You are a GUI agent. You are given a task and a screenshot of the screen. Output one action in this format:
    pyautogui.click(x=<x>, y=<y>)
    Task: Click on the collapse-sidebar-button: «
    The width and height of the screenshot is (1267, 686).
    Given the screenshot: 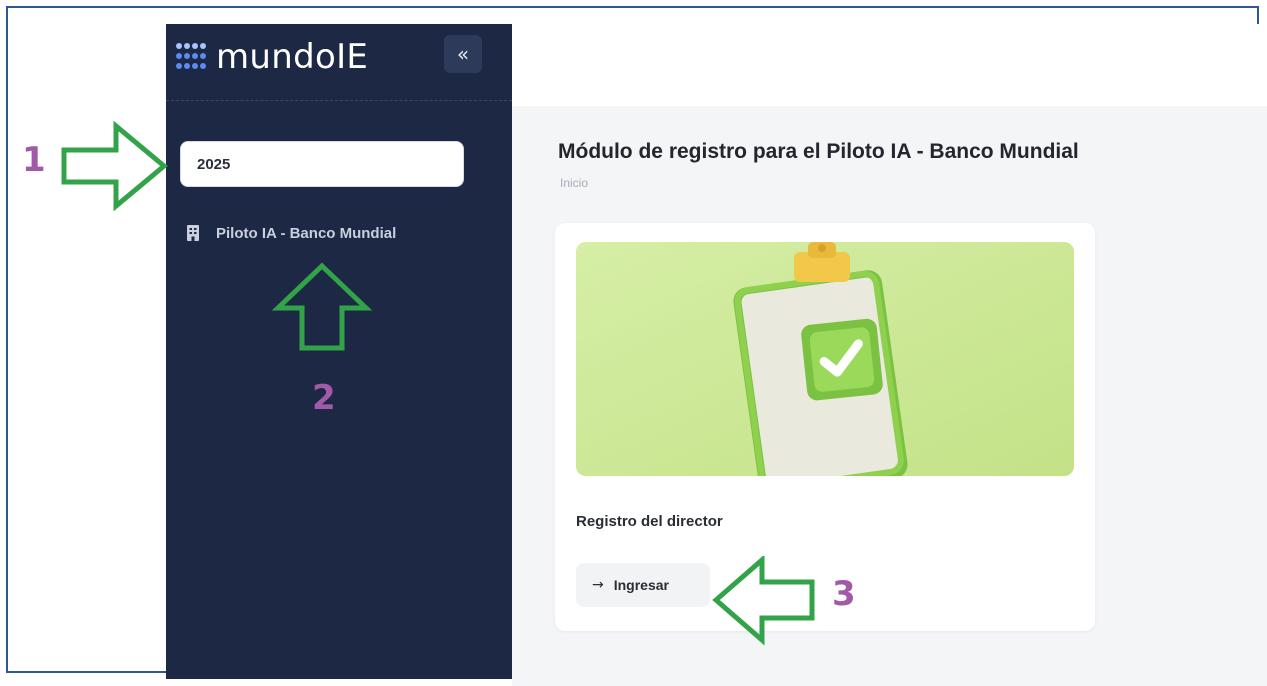 What is the action you would take?
    pyautogui.click(x=463, y=54)
    